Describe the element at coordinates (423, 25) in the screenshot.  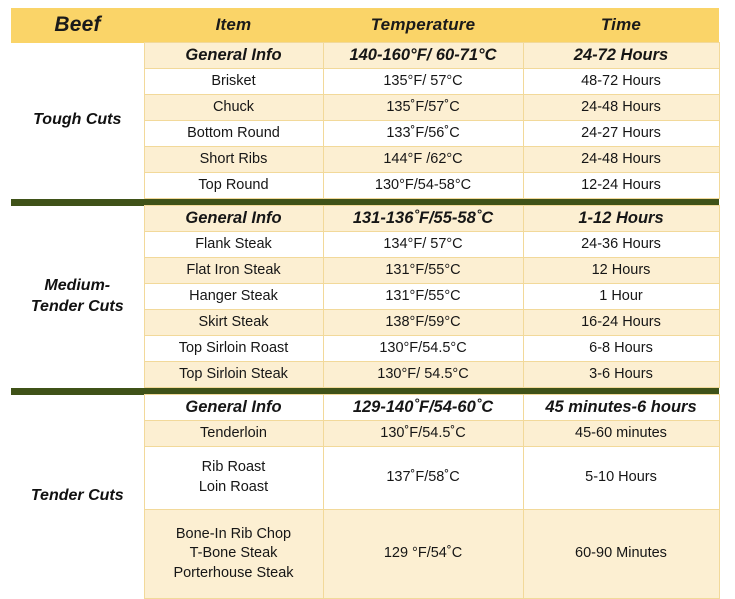
I see `header-temperature: Temperature` at that location.